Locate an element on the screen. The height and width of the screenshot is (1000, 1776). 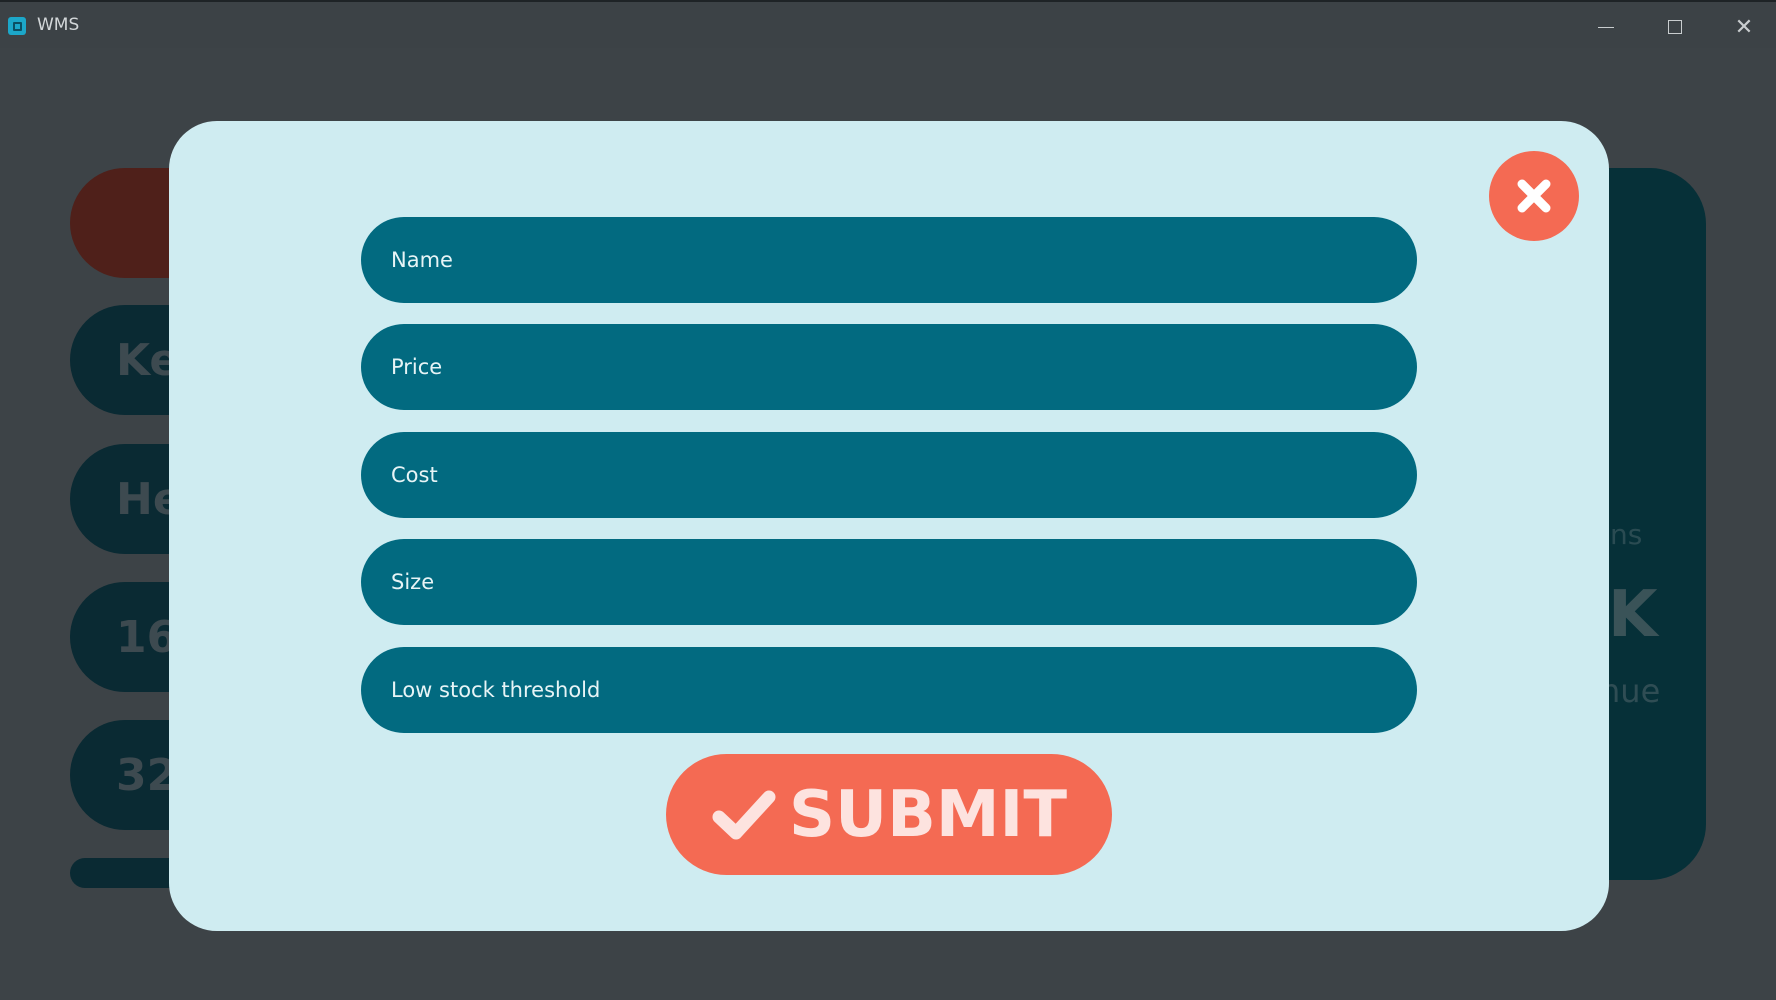
background-panel-text: K is located at coordinates (1633, 615).